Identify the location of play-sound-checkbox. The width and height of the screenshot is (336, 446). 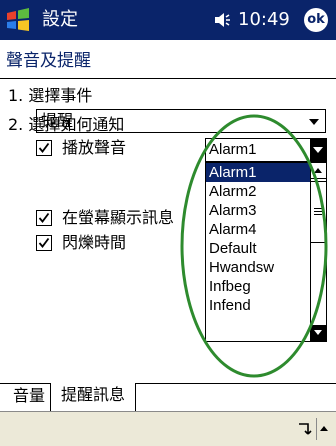
(44, 148).